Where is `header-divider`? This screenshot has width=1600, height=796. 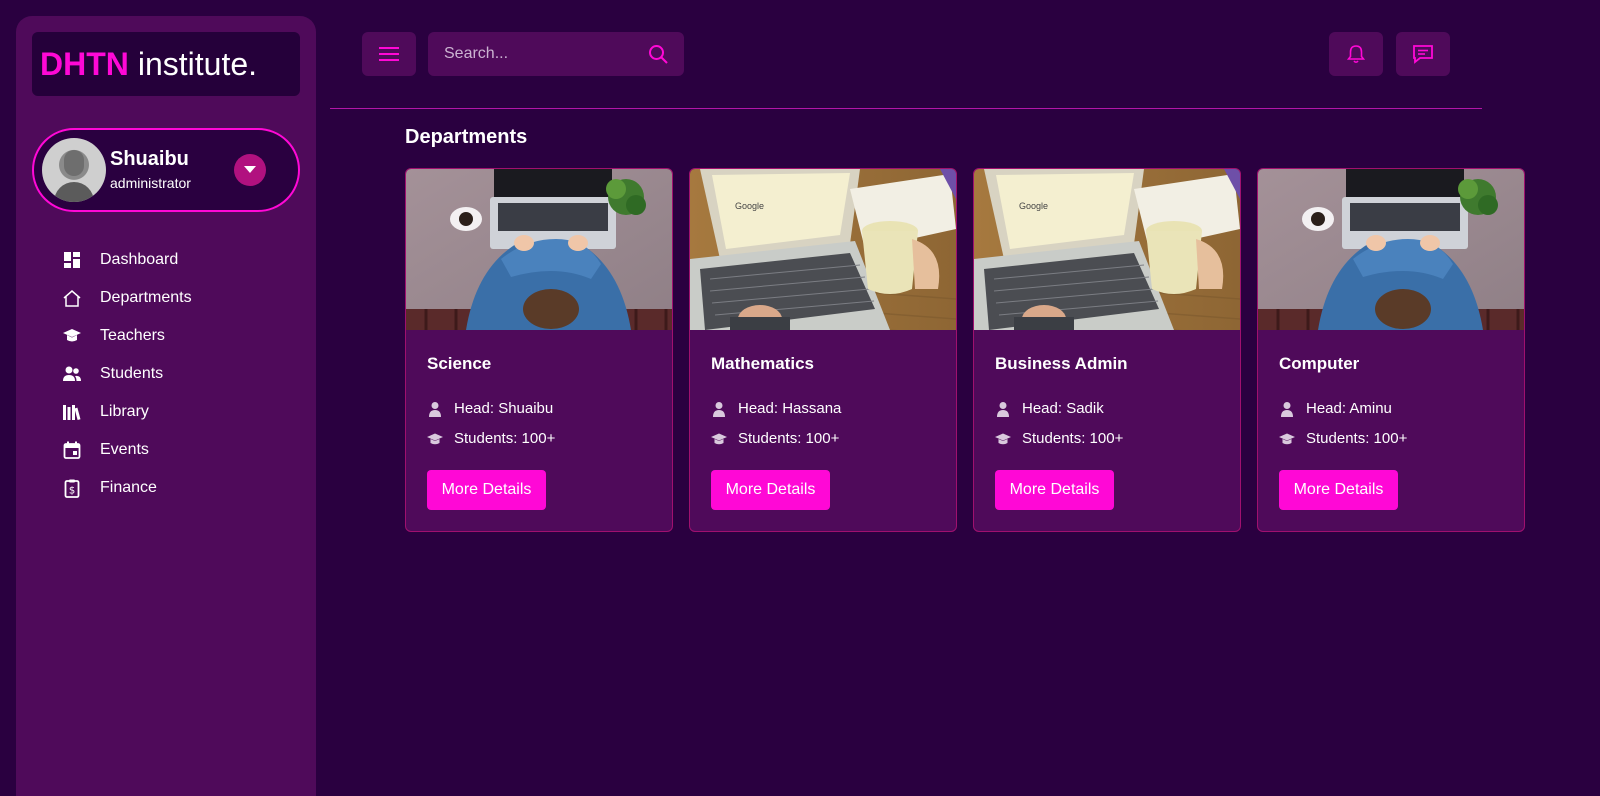
header-divider is located at coordinates (906, 108).